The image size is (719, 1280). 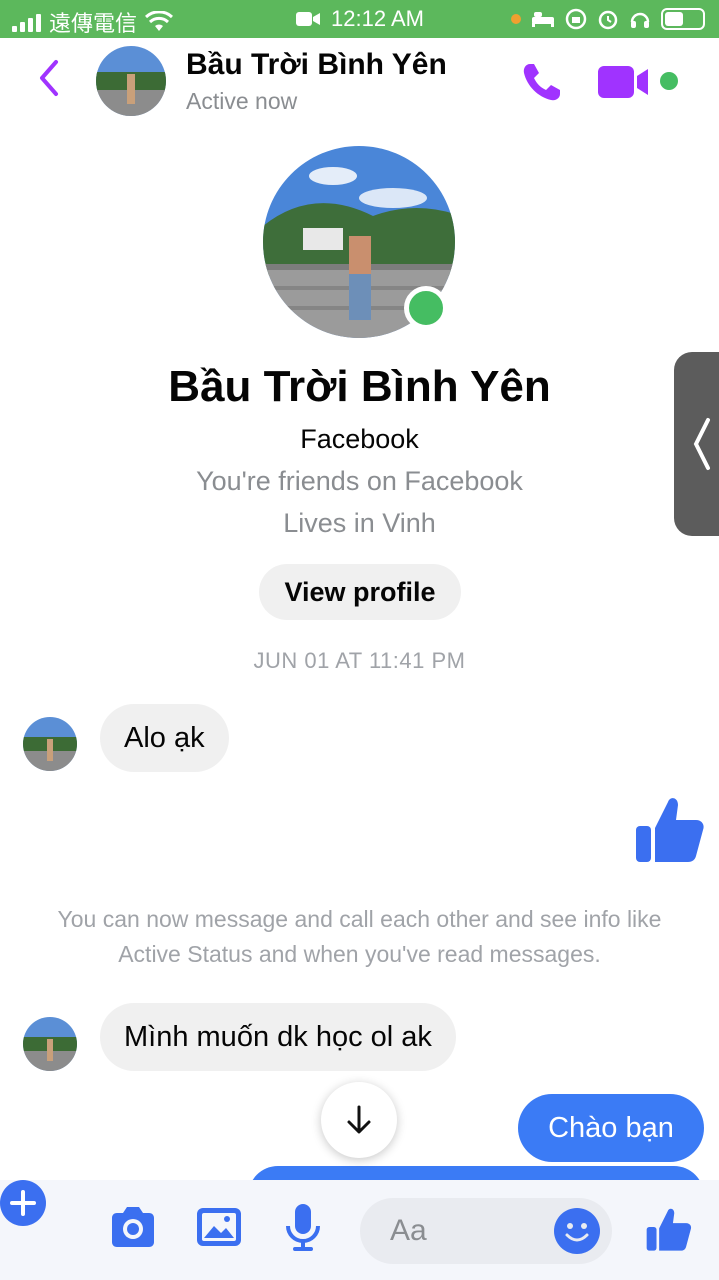 I want to click on bed-icon, so click(x=543, y=19).